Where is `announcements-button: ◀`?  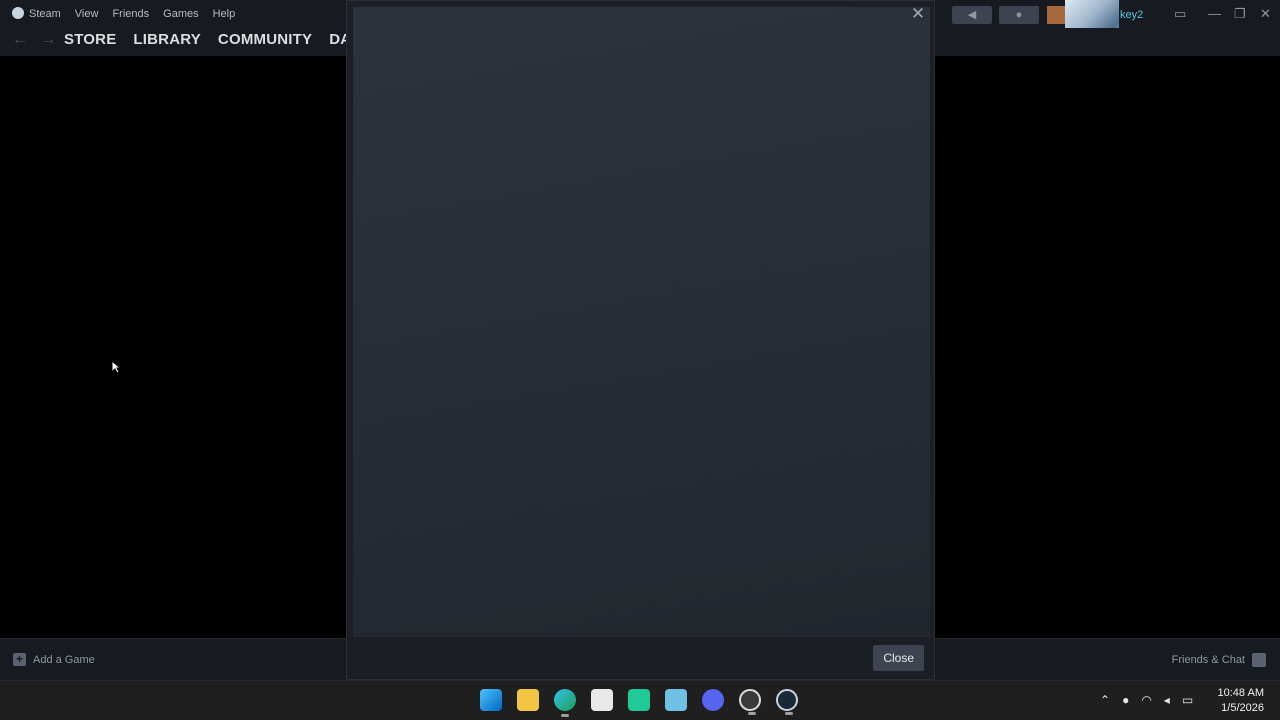
announcements-button: ◀ is located at coordinates (972, 15).